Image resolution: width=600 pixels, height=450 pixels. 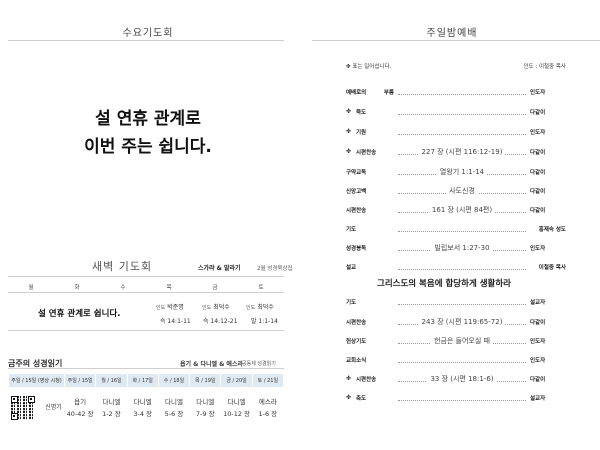 What do you see at coordinates (267, 401) in the screenshot?
I see `reading-book: 에스라` at bounding box center [267, 401].